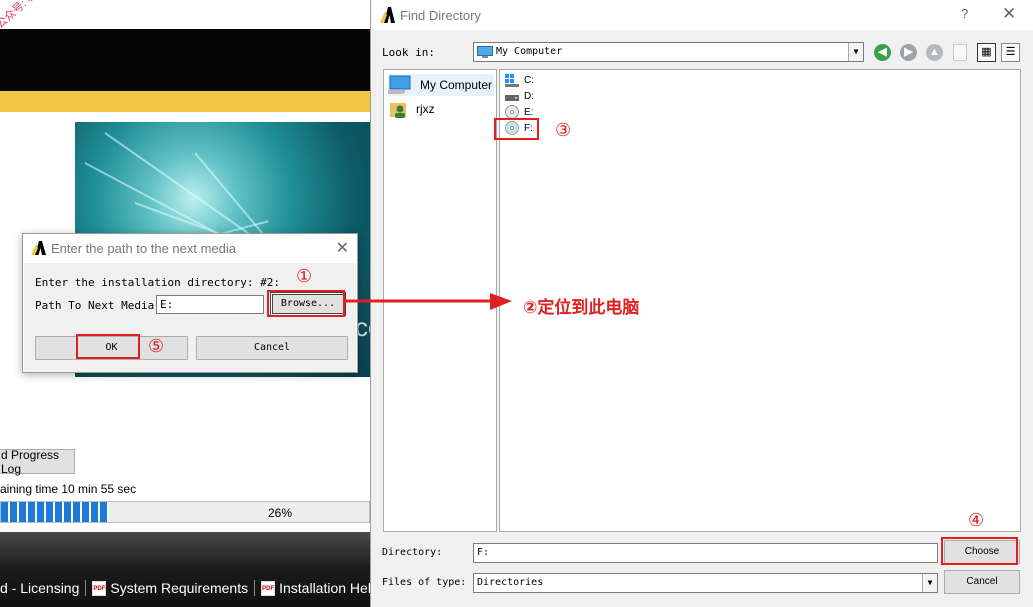  What do you see at coordinates (304, 276) in the screenshot?
I see `annotation-step-1: ①` at bounding box center [304, 276].